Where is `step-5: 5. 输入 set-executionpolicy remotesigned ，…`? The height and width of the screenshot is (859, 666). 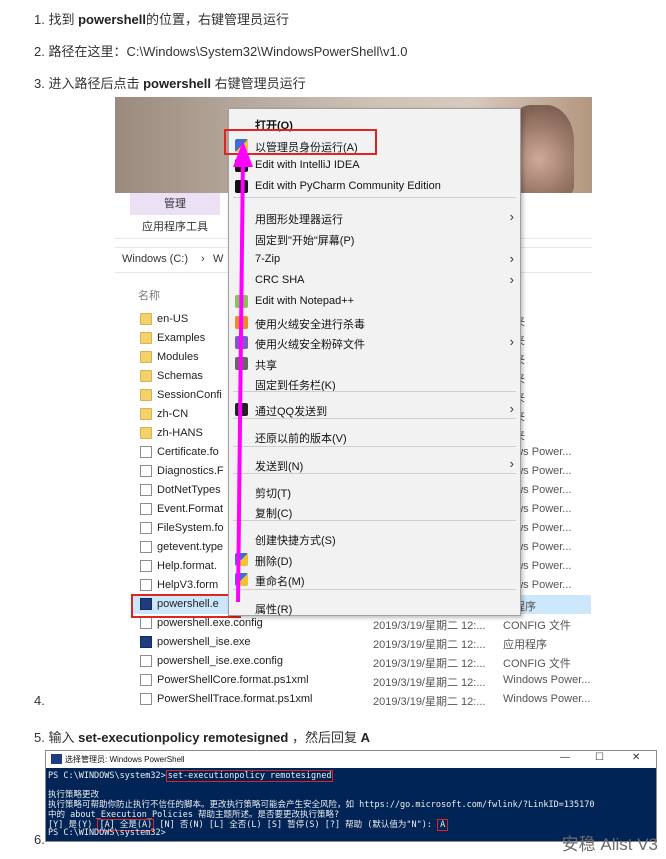
step-5: 5. 输入 set-executionpolicy remotesigned ，… is located at coordinates (202, 737).